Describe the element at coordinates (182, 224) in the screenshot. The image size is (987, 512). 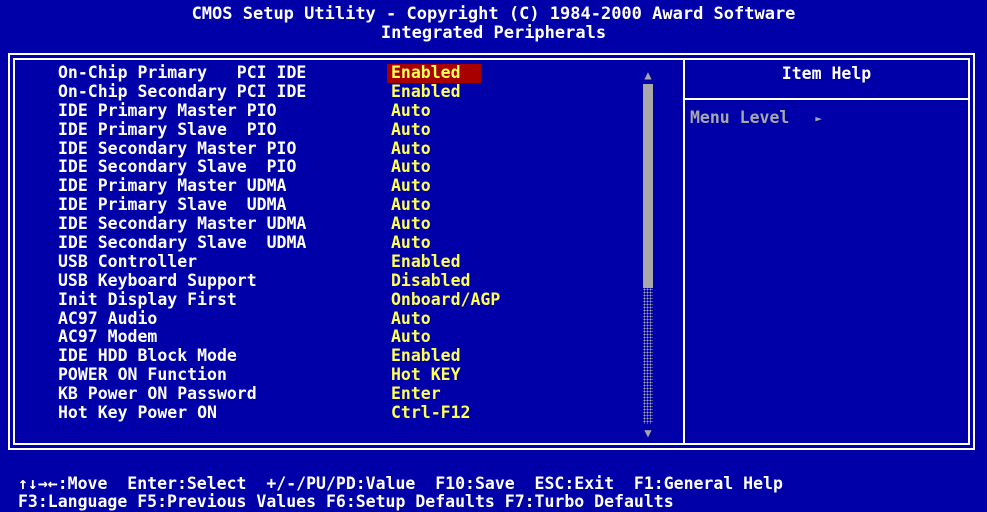
I see `setting-label: IDE Secondary Master UDMA` at that location.